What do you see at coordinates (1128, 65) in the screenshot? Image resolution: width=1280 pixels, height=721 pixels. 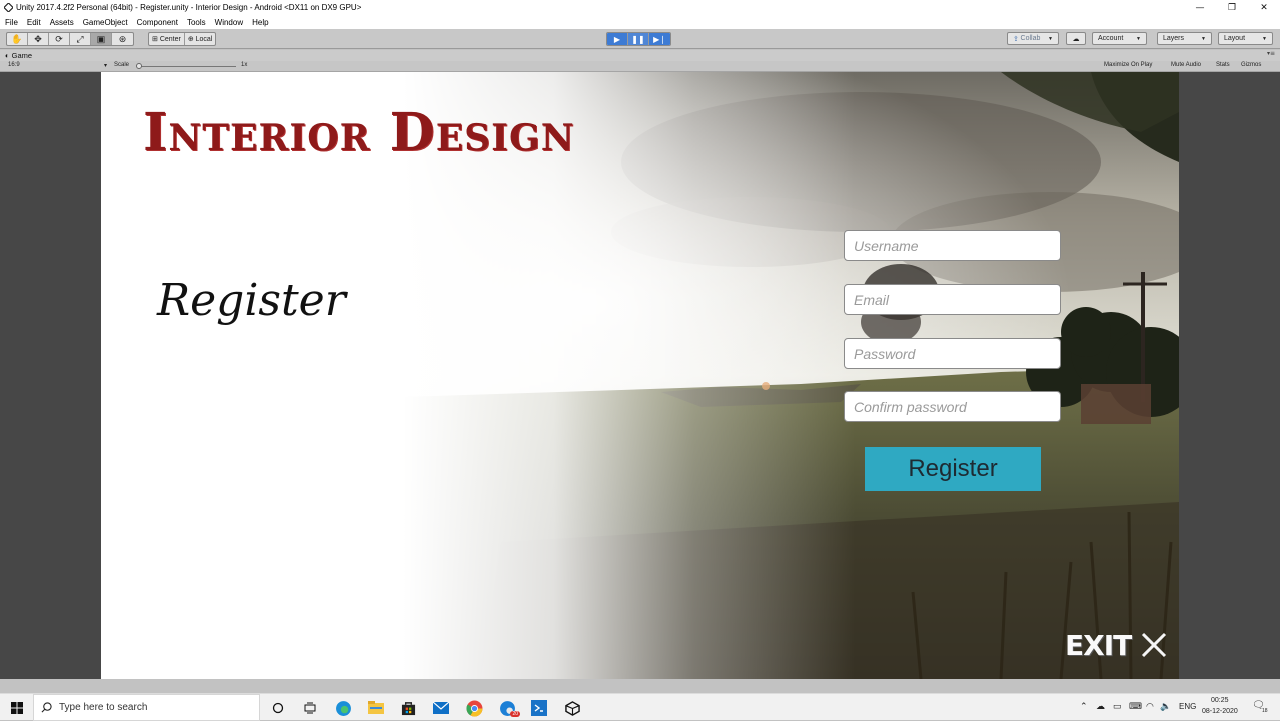 I see `maximize-on-play-toggle: Maximize On Play` at bounding box center [1128, 65].